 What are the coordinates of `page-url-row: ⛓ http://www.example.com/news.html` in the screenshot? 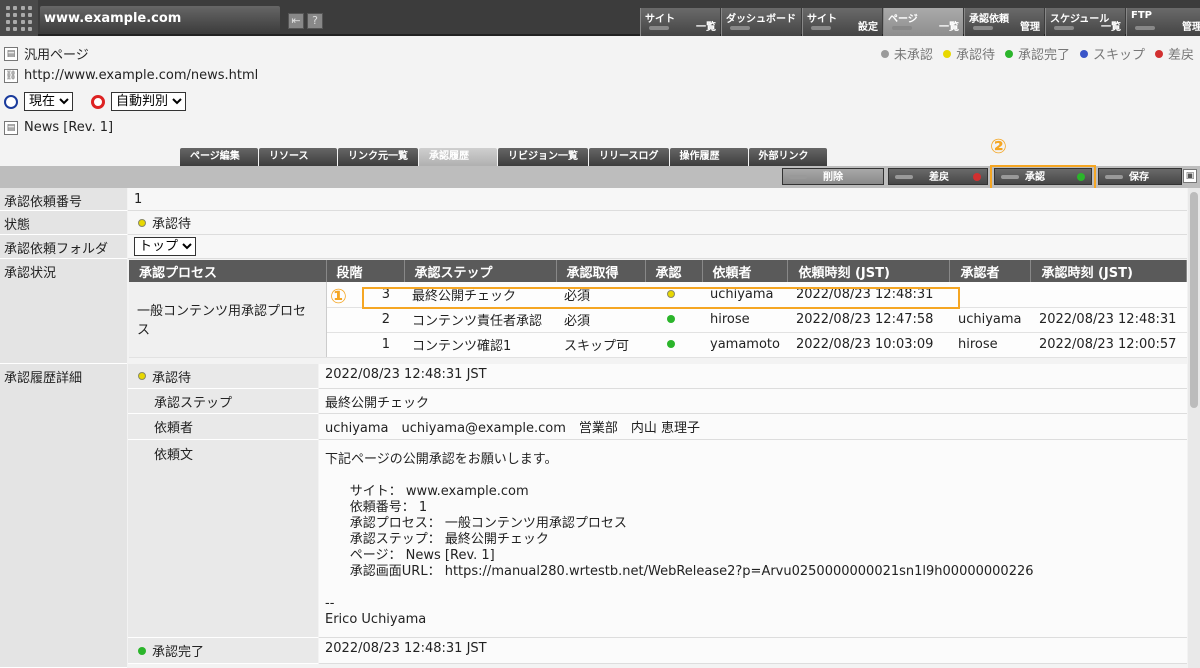 It's located at (131, 75).